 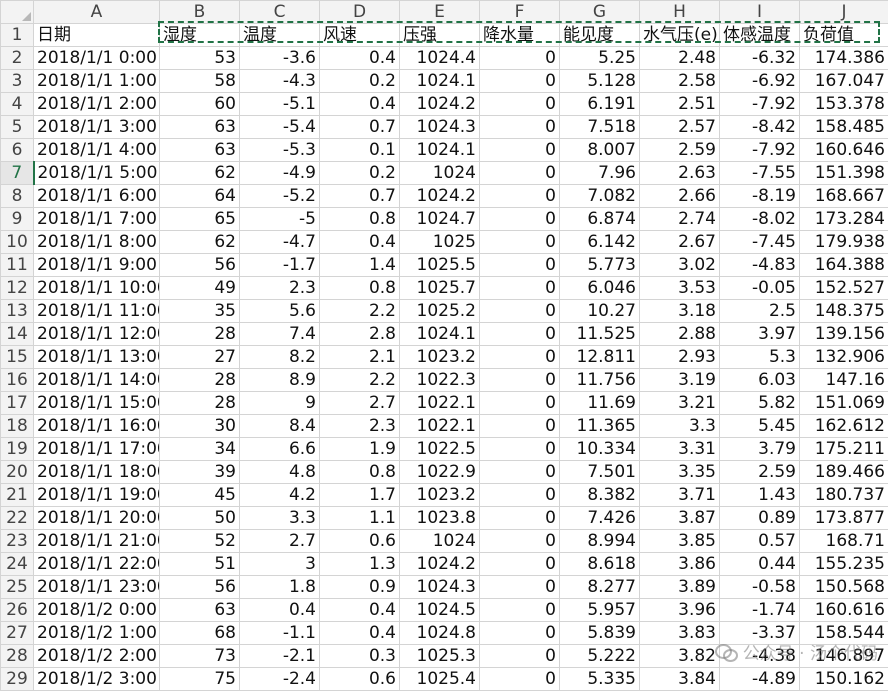 I want to click on cell-i: 2.59, so click(x=760, y=472).